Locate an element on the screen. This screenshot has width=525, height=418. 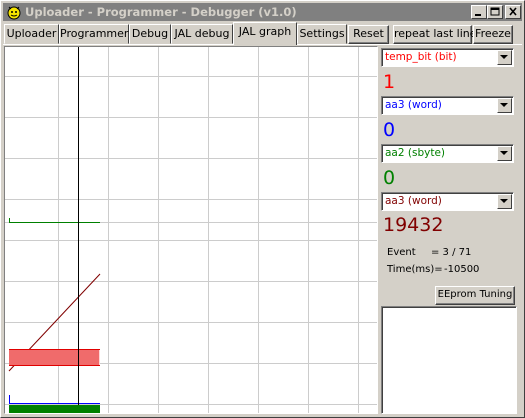
maximize-icon is located at coordinates (495, 11).